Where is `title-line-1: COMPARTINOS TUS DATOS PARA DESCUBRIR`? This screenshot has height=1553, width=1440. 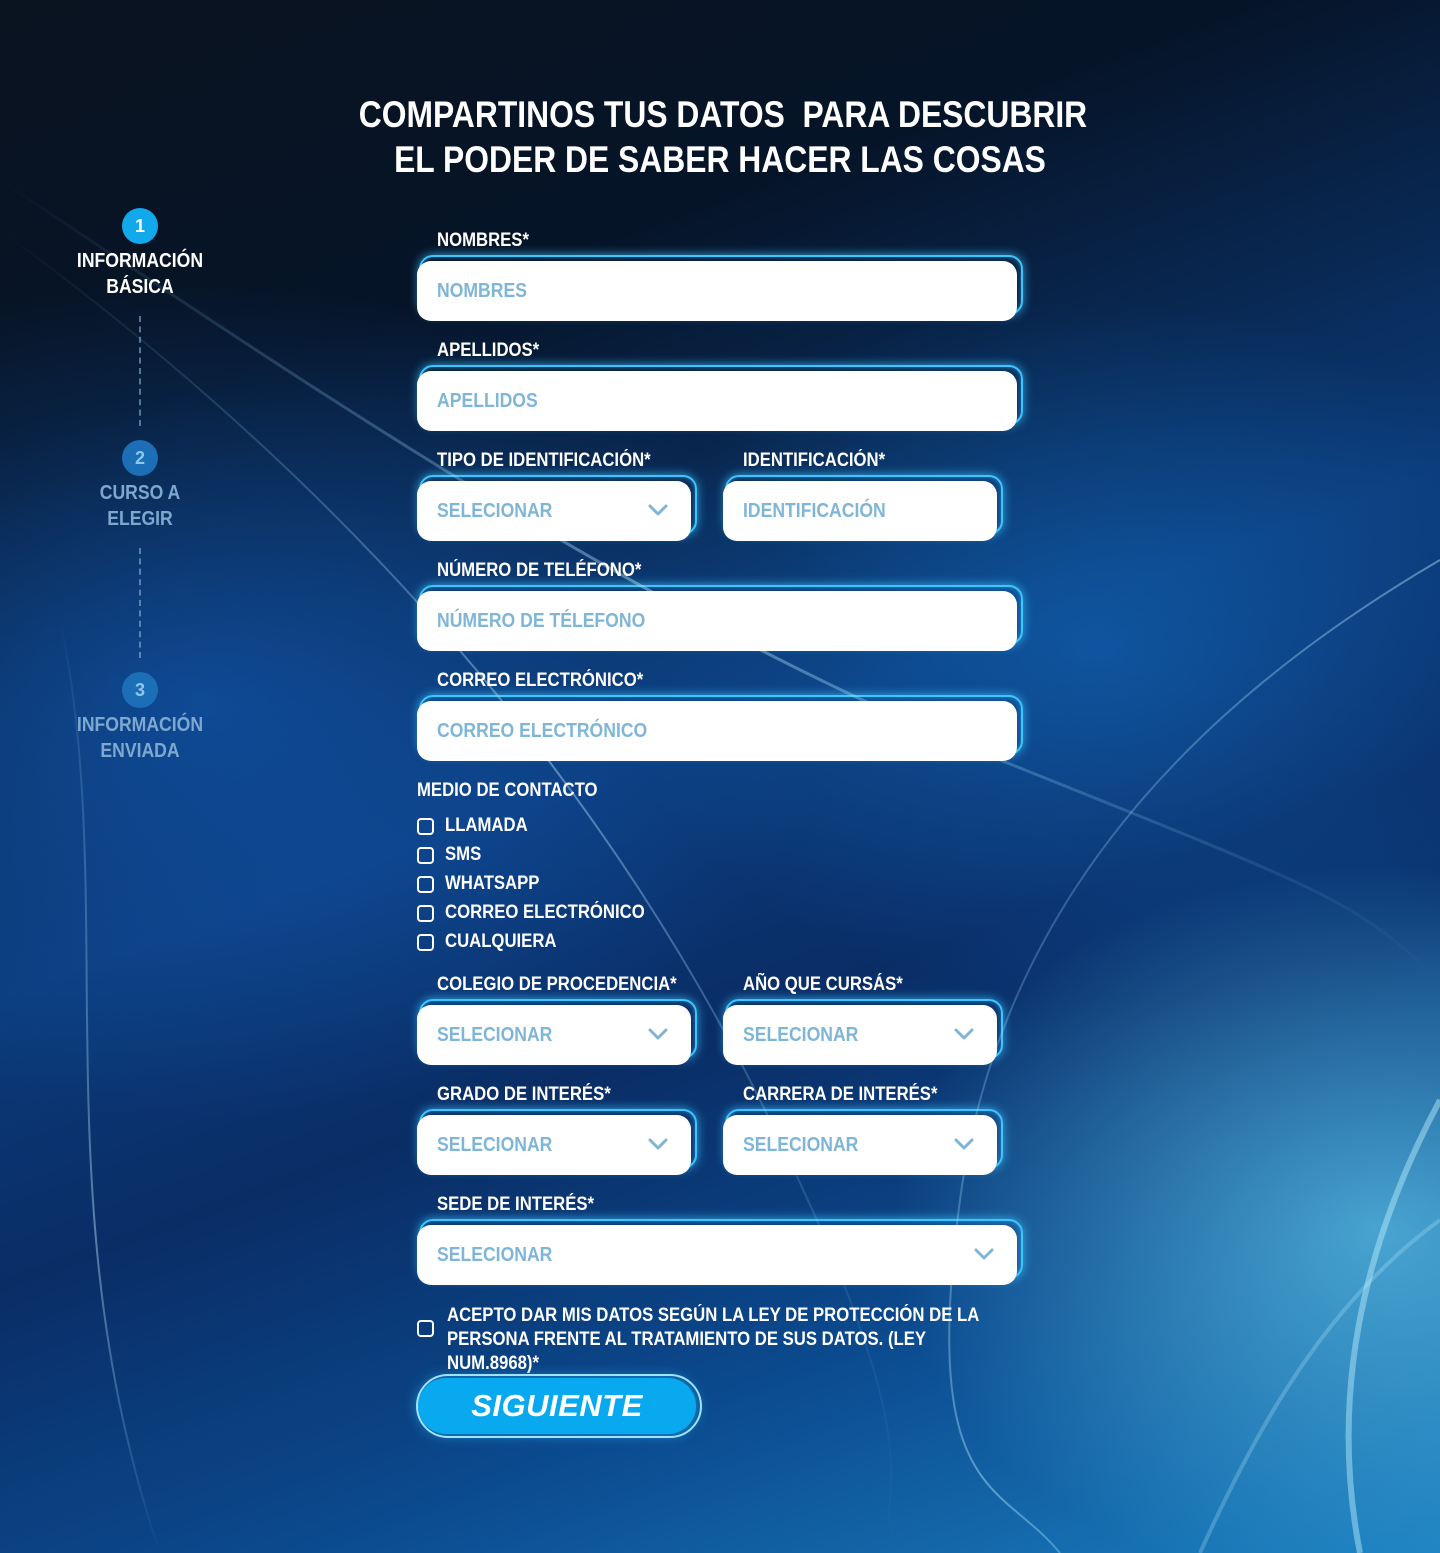
title-line-1: COMPARTINOS TUS DATOS PARA DESCUBRIR is located at coordinates (723, 114).